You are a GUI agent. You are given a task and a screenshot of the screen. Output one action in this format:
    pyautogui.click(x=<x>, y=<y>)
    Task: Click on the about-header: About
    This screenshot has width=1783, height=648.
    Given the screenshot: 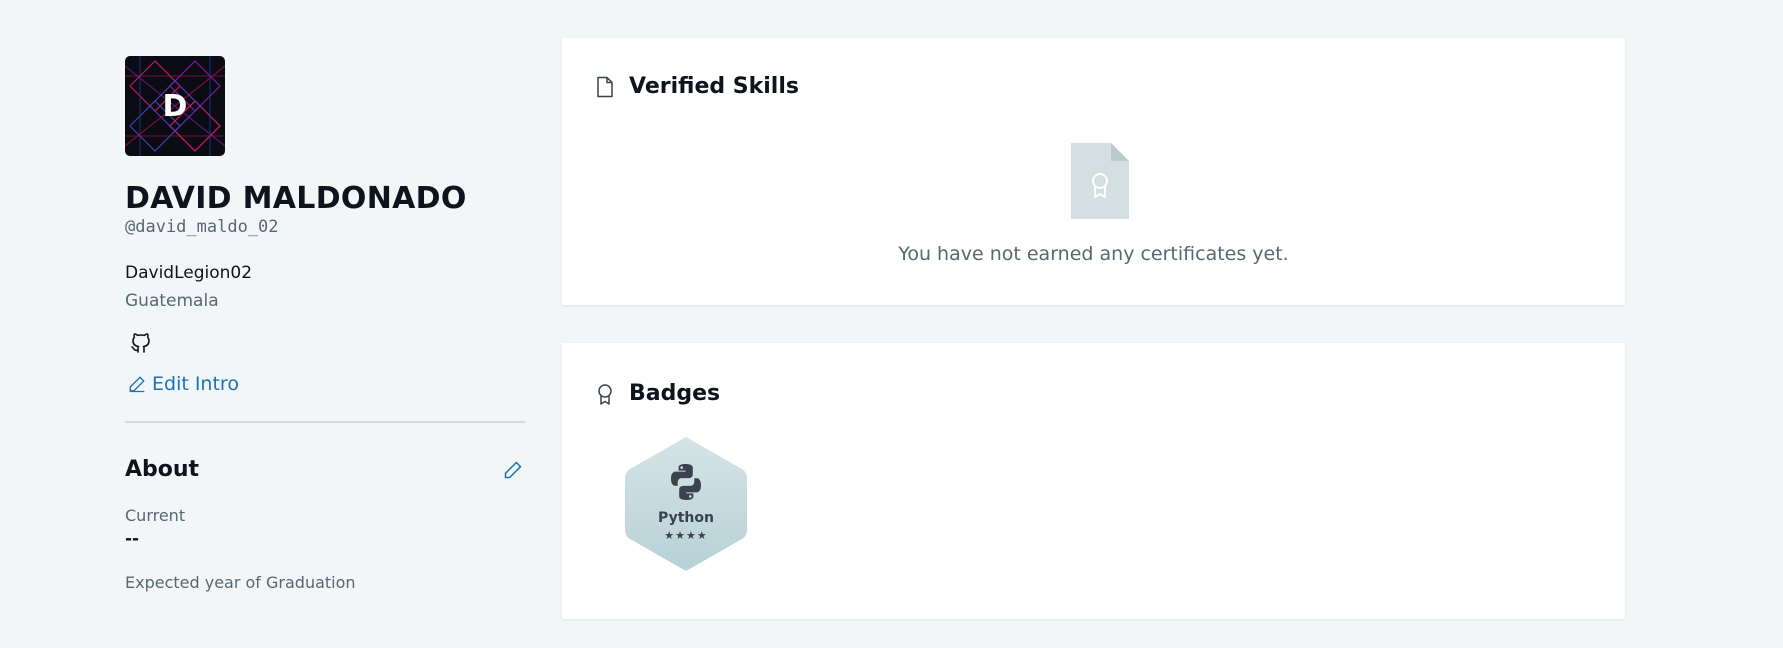 What is the action you would take?
    pyautogui.click(x=325, y=469)
    